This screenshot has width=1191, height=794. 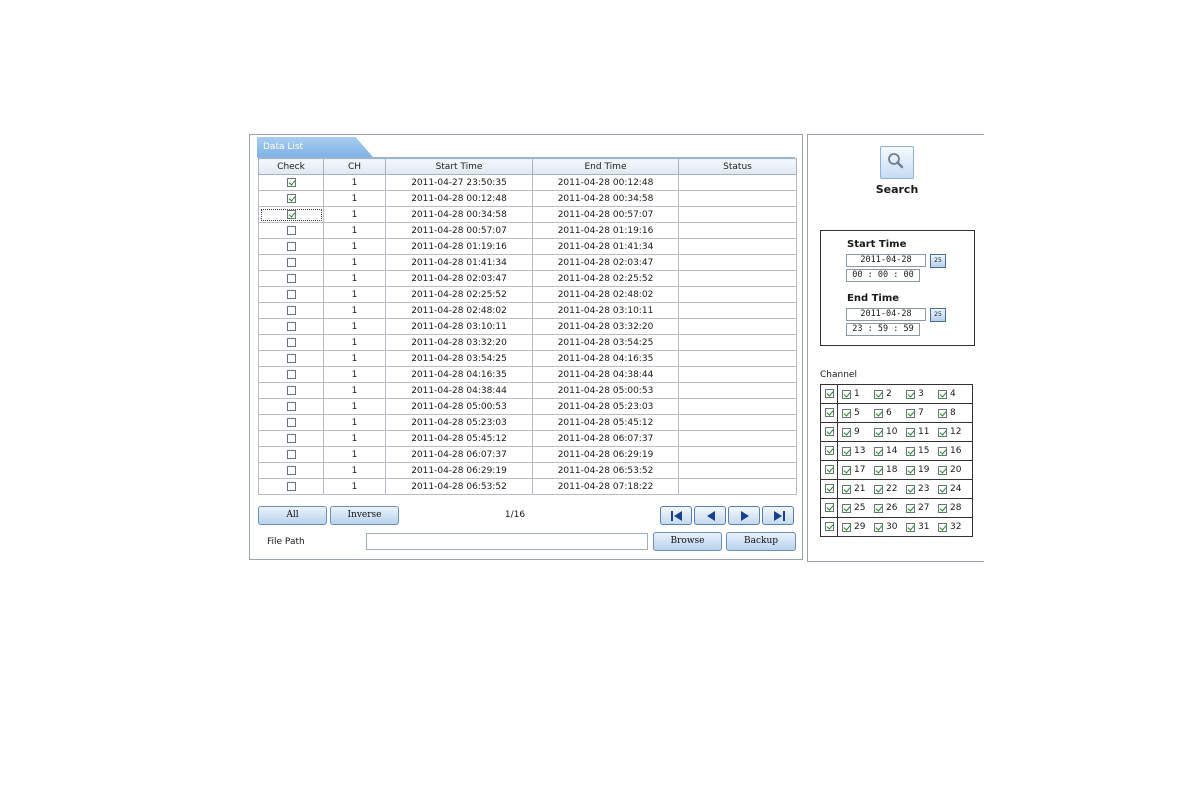 What do you see at coordinates (527, 422) in the screenshot?
I see `table-row: 1 2011-04-28 05:23:03 2011-04-28 05:45:12` at bounding box center [527, 422].